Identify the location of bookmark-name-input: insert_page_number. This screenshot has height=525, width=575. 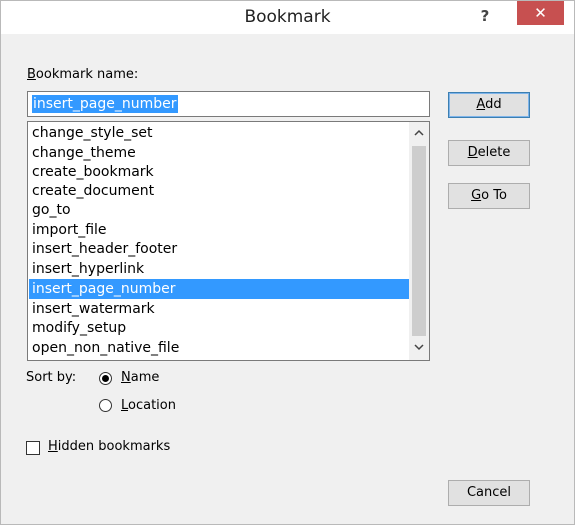
(228, 104).